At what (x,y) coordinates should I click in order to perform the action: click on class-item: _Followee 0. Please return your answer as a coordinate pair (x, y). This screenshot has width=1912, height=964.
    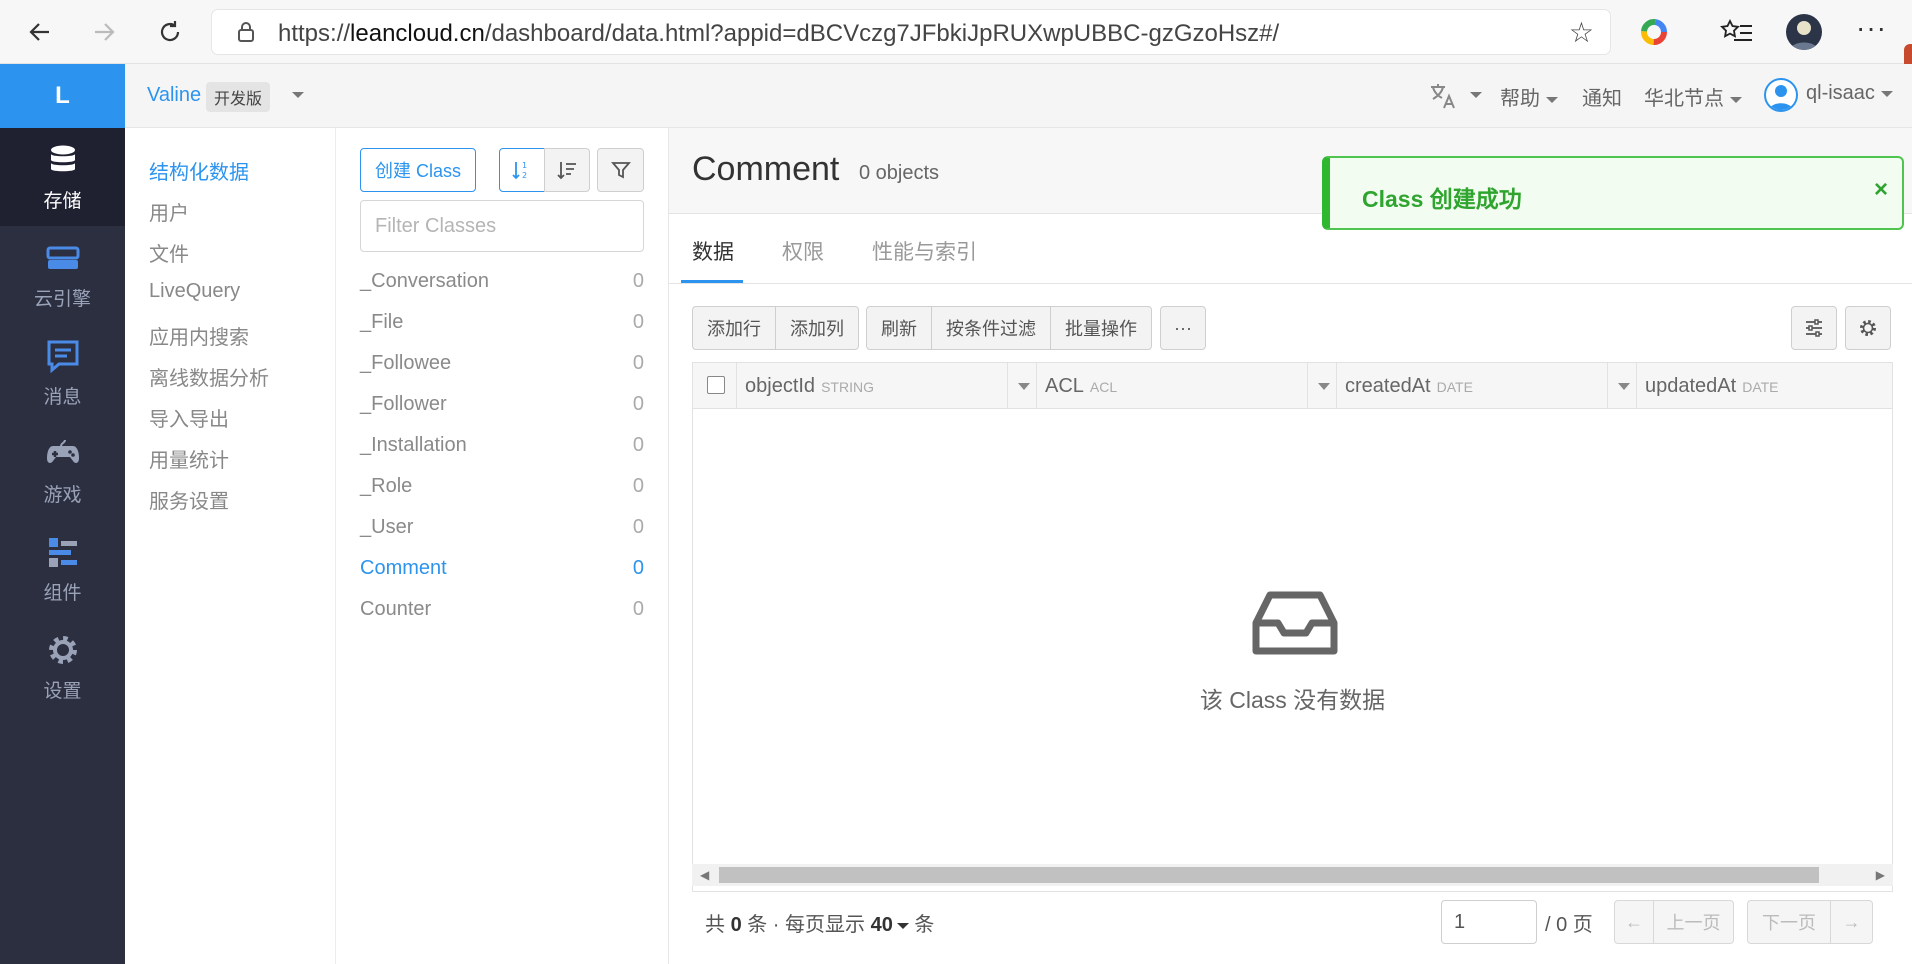
    Looking at the image, I should click on (502, 364).